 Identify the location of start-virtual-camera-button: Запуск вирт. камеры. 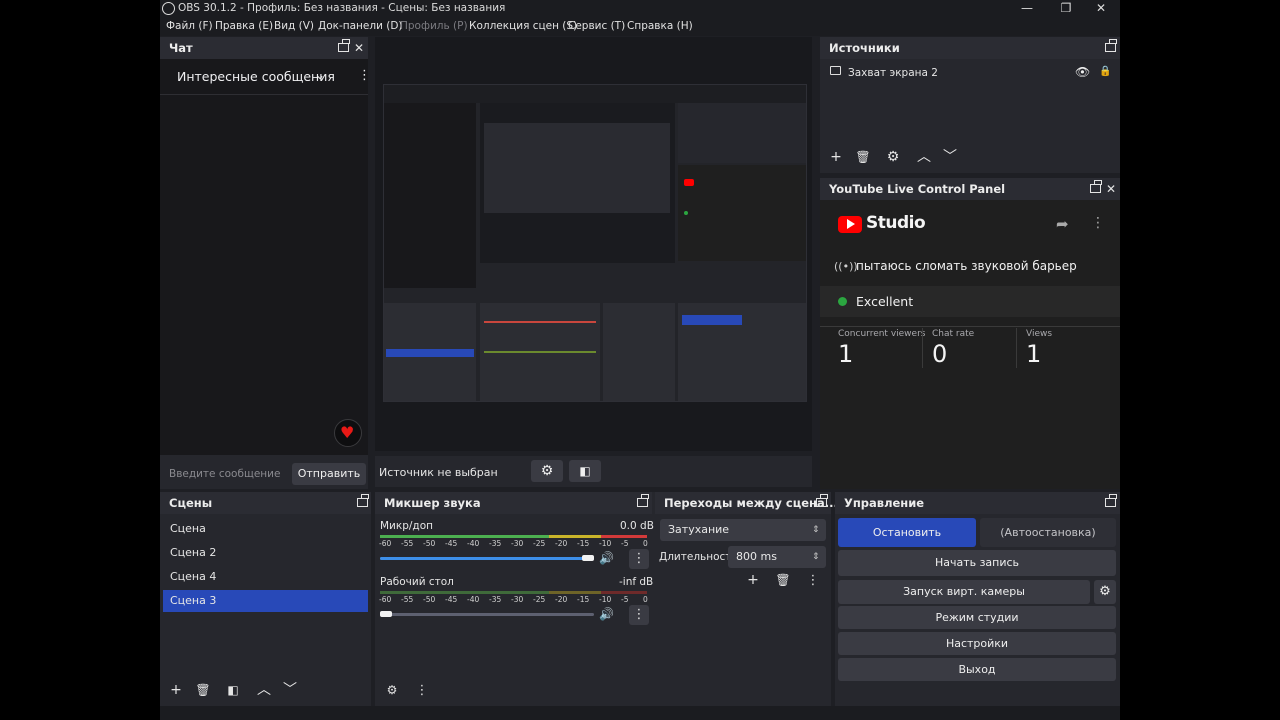
(964, 592).